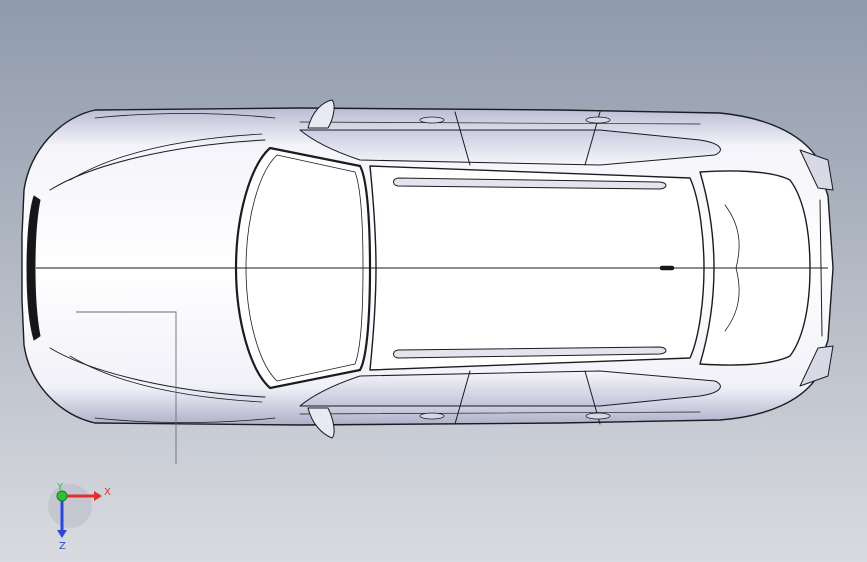  Describe the element at coordinates (510, 388) in the screenshot. I see `side-window-bottom` at that location.